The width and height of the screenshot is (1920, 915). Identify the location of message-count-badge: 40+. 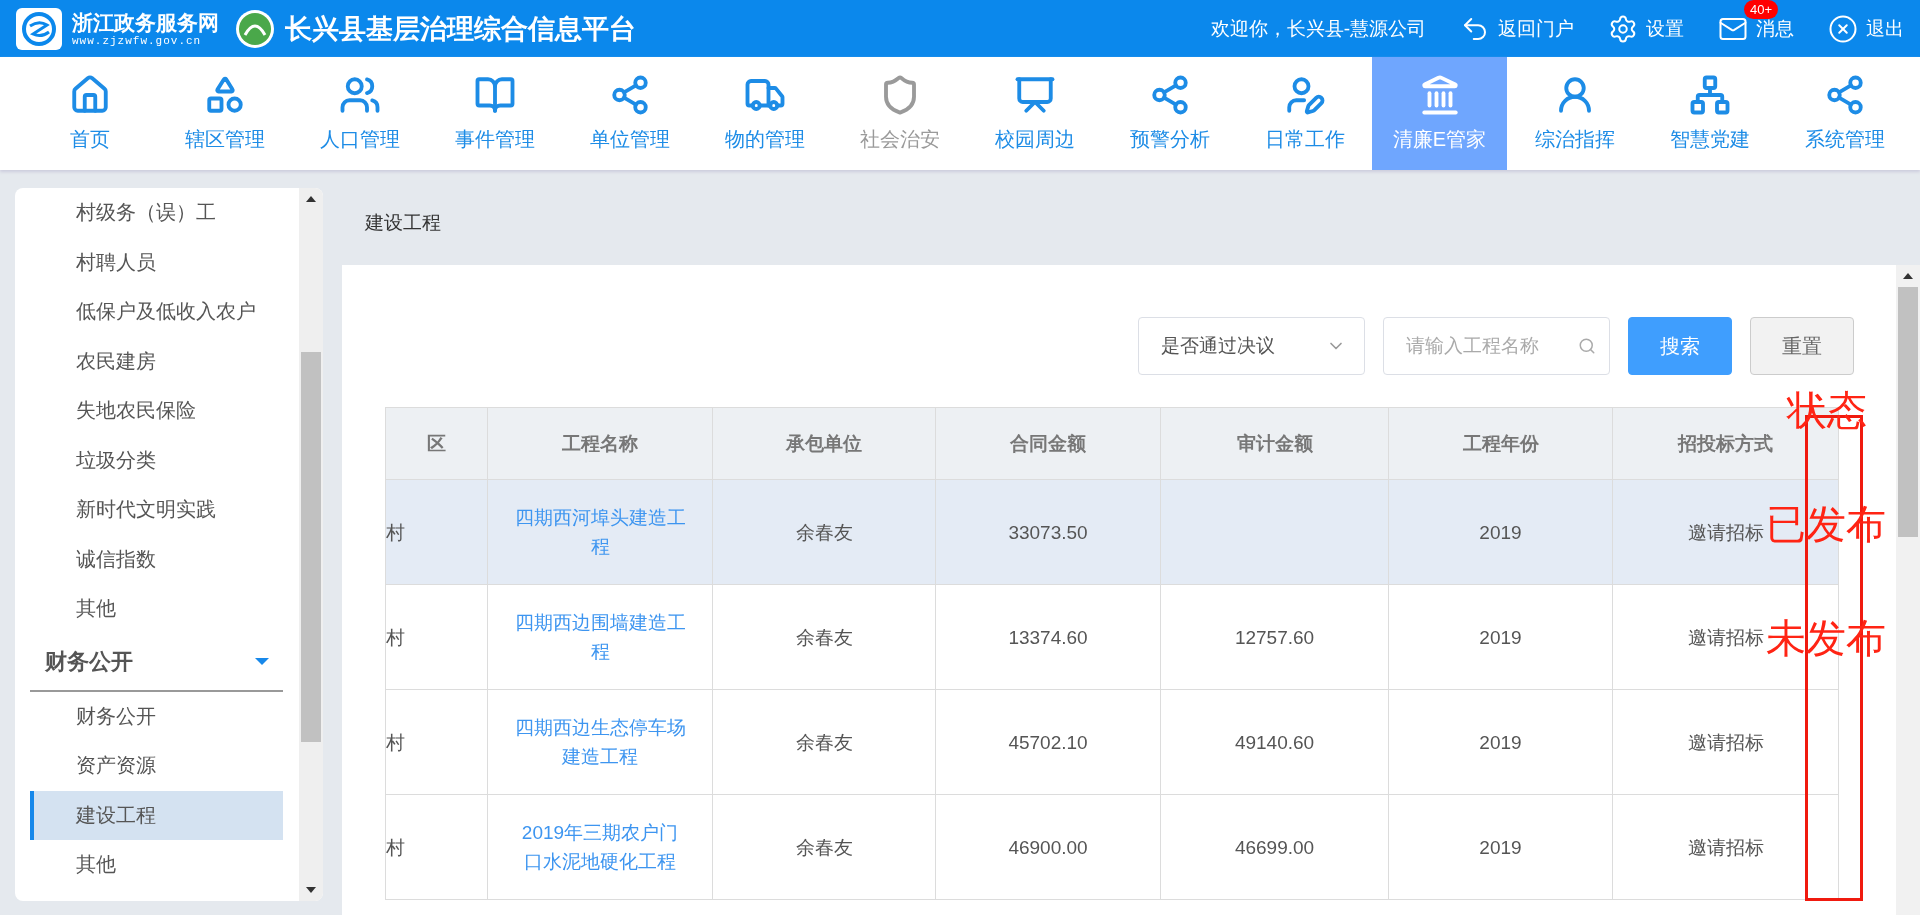
(1761, 9).